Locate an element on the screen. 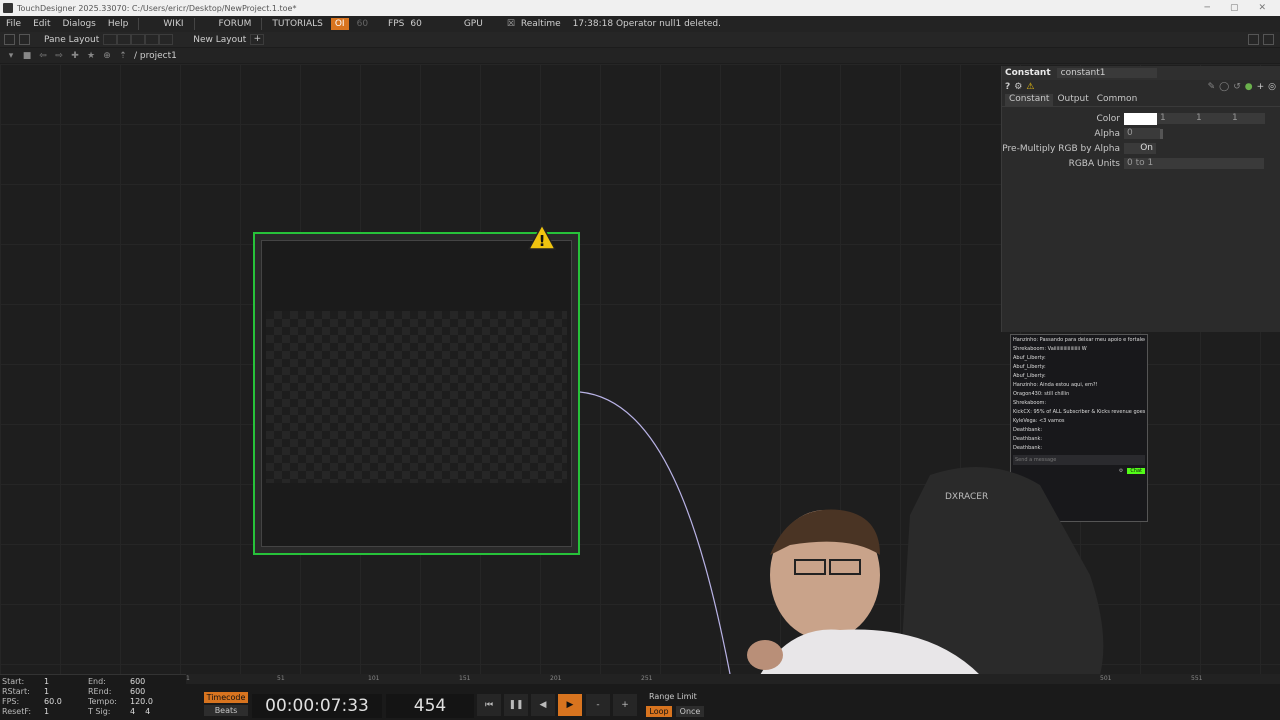  network-path: / project1 is located at coordinates (155, 56).